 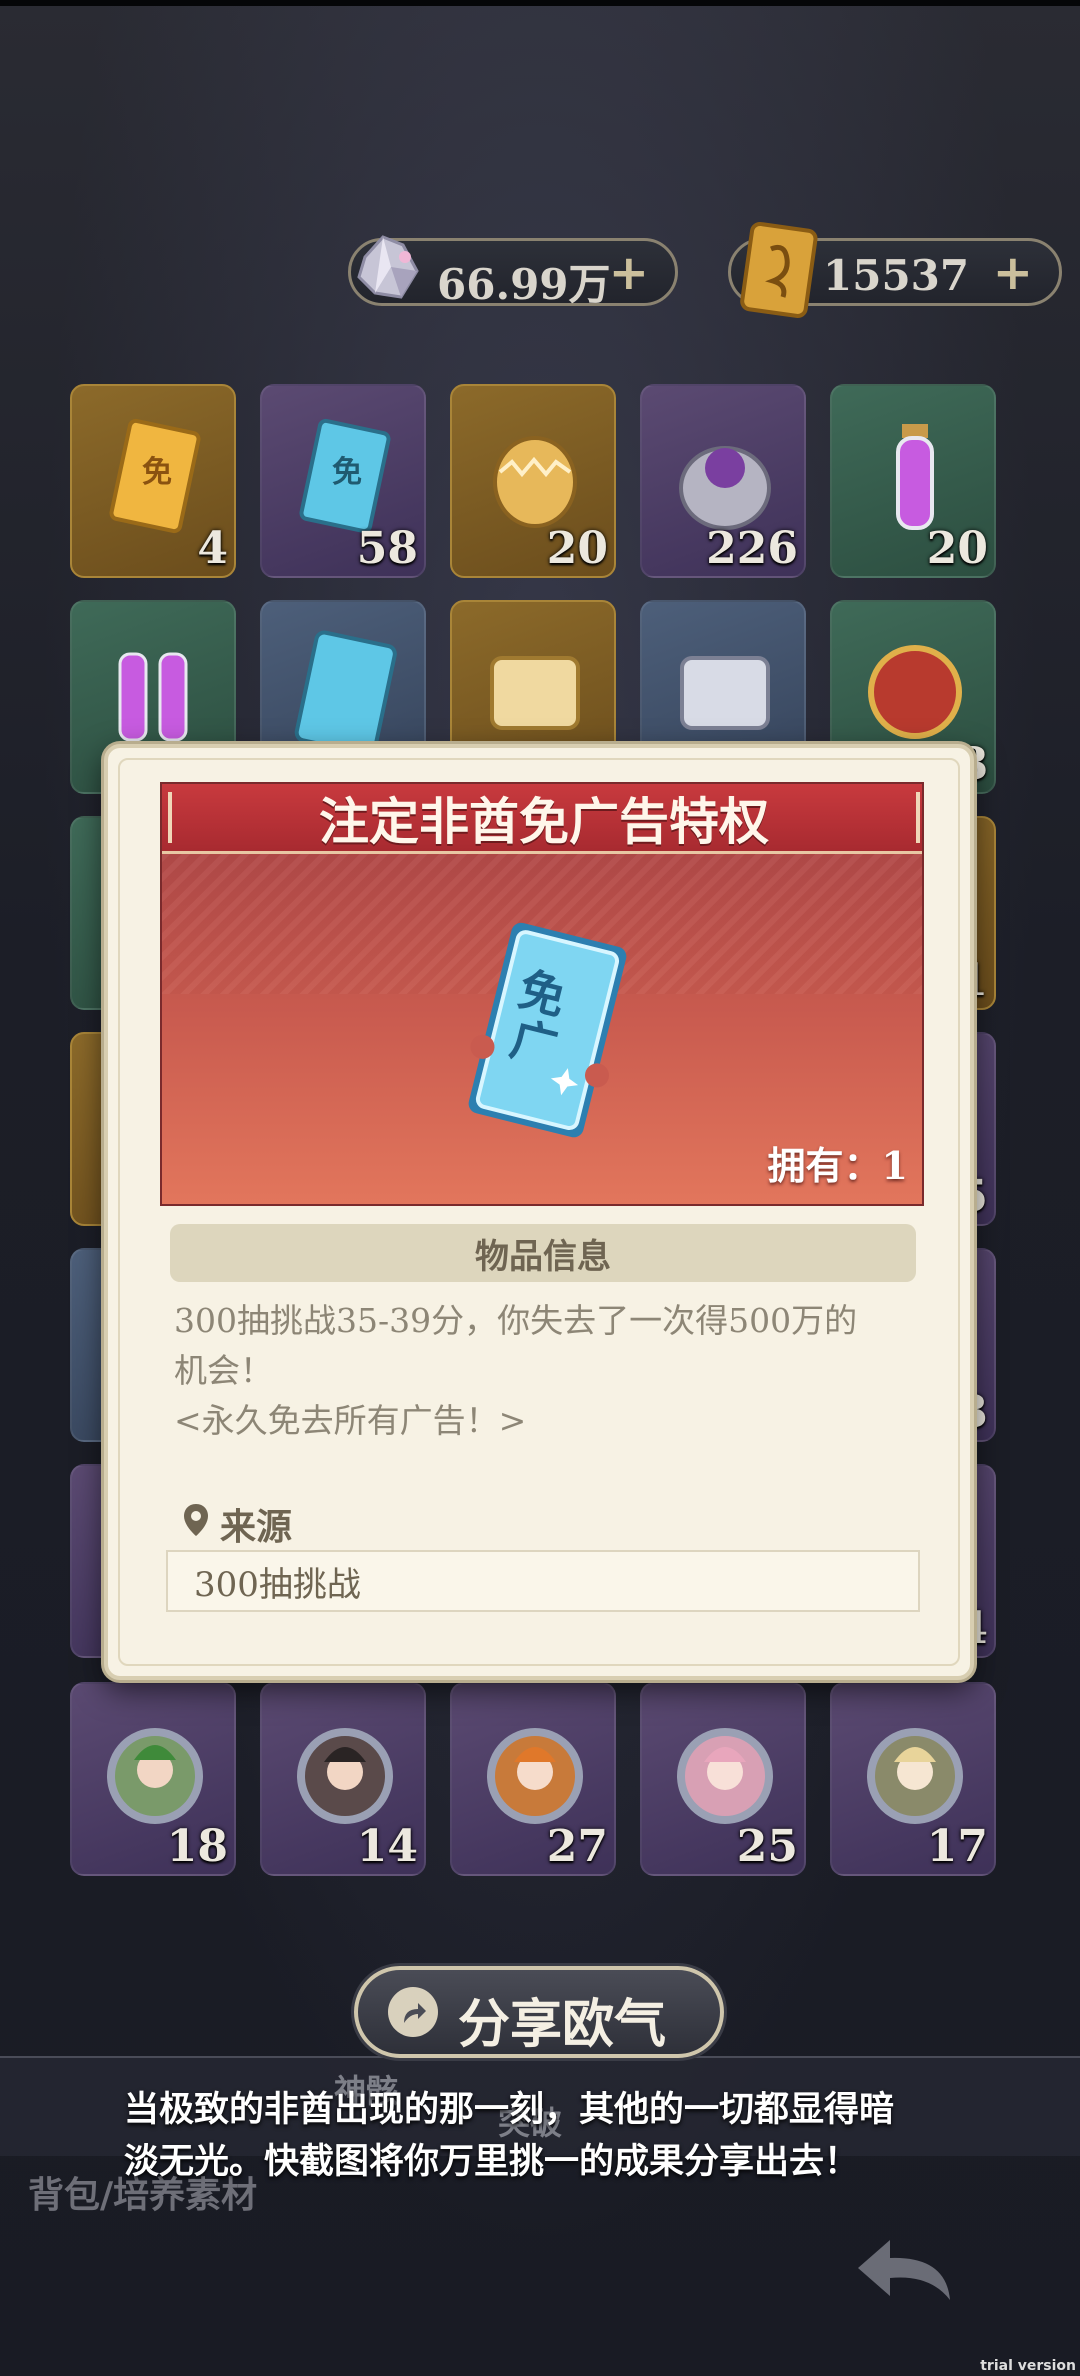 What do you see at coordinates (413, 2012) in the screenshot?
I see `share-arrow-icon` at bounding box center [413, 2012].